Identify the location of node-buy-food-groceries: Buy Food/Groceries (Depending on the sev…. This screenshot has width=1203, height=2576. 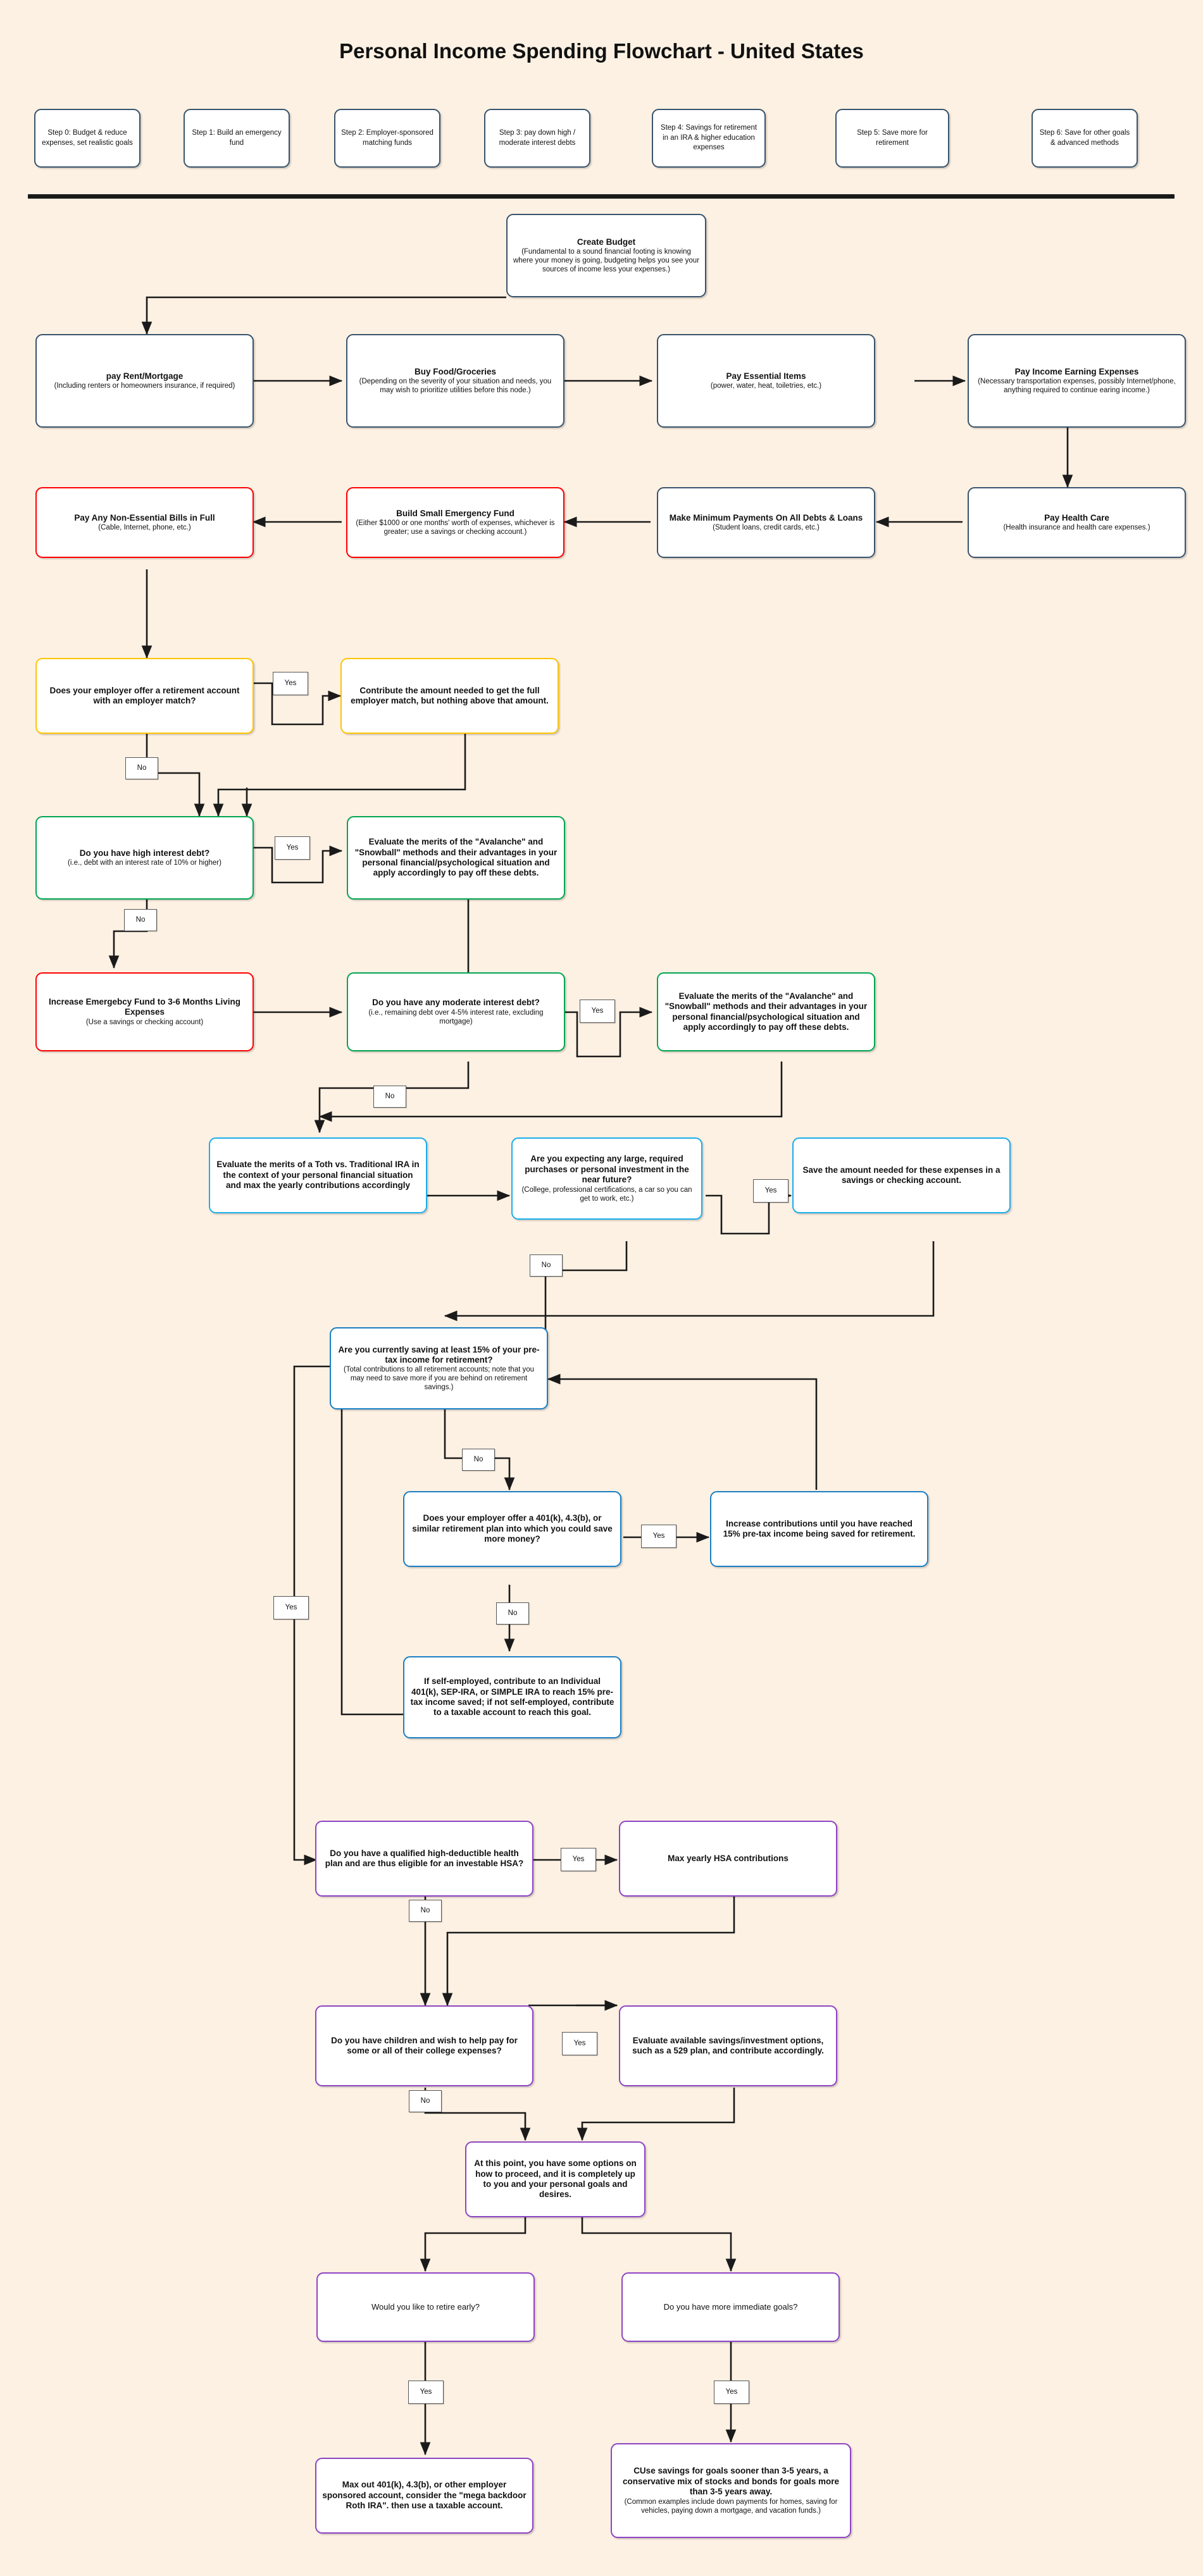
(455, 381).